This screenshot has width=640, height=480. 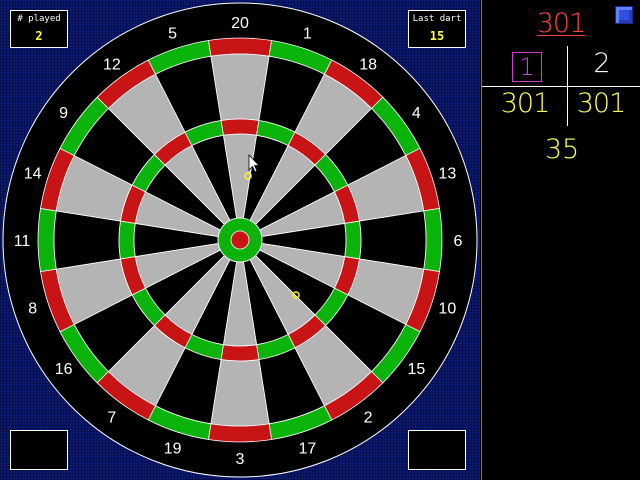 What do you see at coordinates (240, 459) in the screenshot?
I see `number-label-3: 3` at bounding box center [240, 459].